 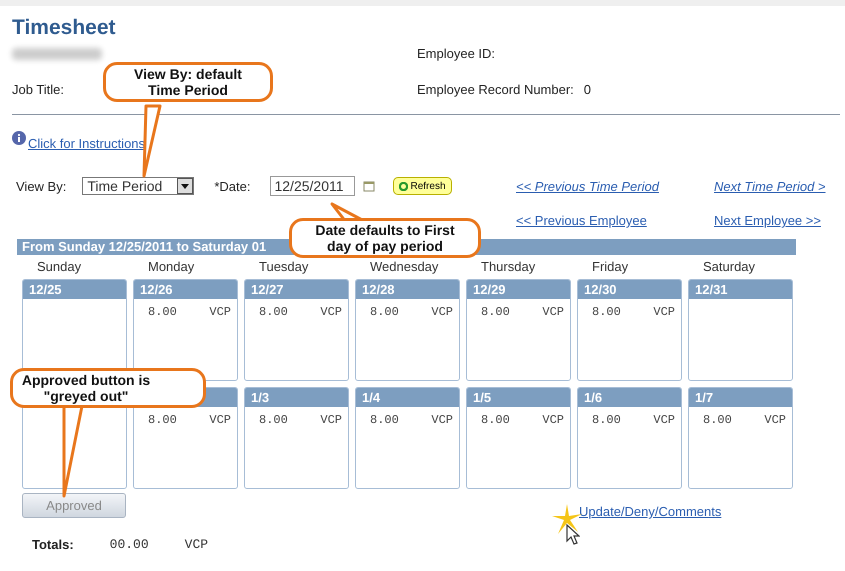 I want to click on totals-label: Totals:, so click(x=53, y=544).